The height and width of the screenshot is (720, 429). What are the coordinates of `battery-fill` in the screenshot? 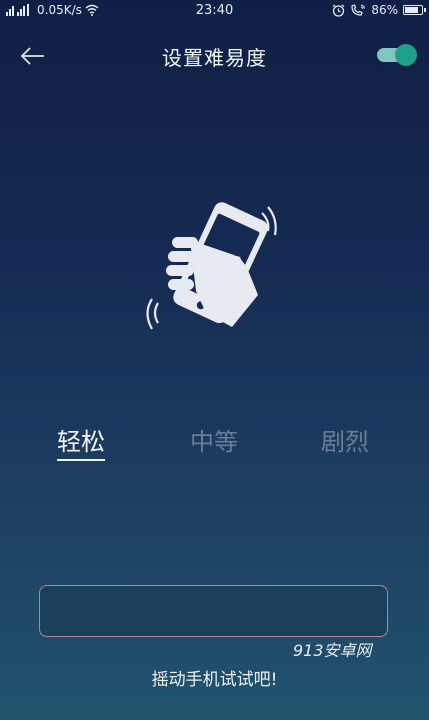 It's located at (411, 10).